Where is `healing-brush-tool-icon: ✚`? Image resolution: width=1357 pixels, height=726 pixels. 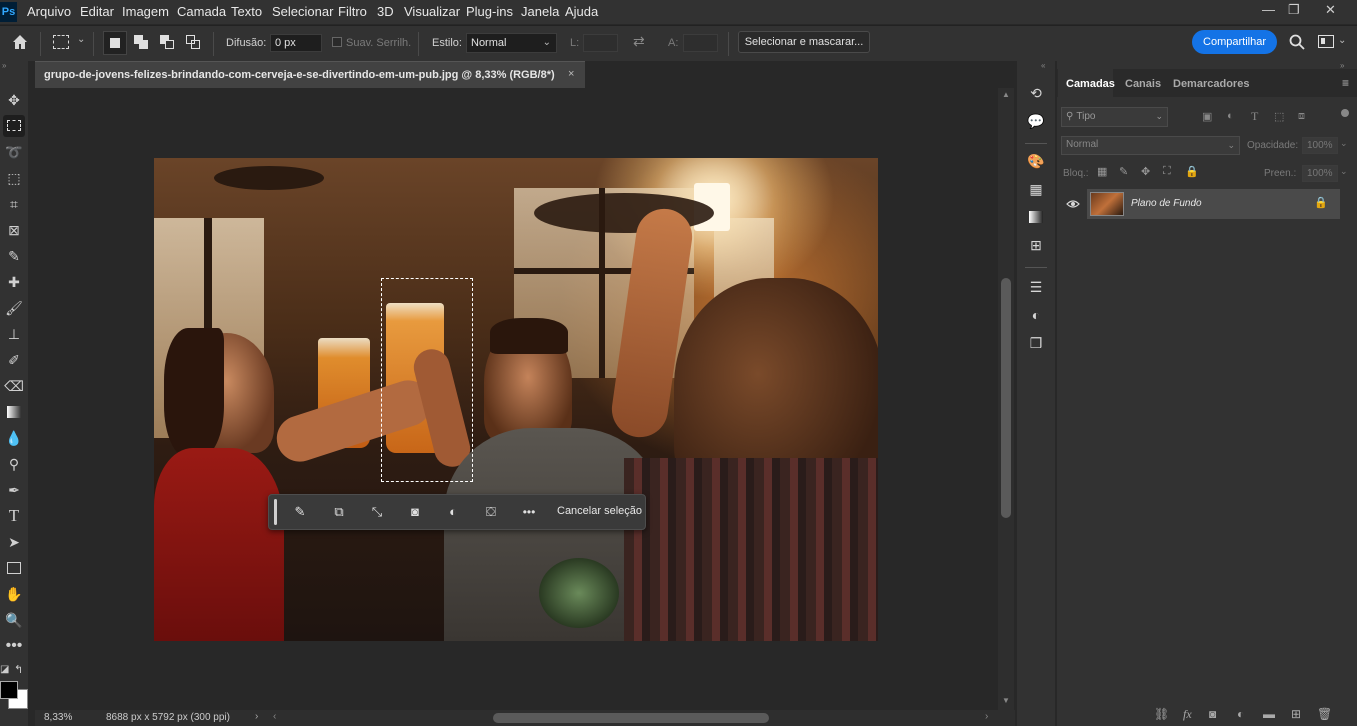
healing-brush-tool-icon: ✚ is located at coordinates (14, 282).